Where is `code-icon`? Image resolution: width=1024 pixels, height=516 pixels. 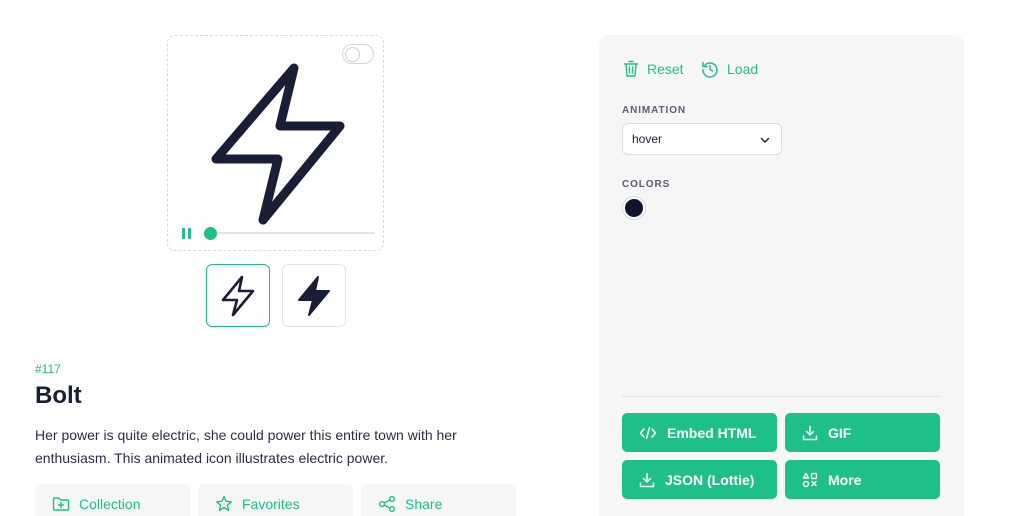 code-icon is located at coordinates (648, 432).